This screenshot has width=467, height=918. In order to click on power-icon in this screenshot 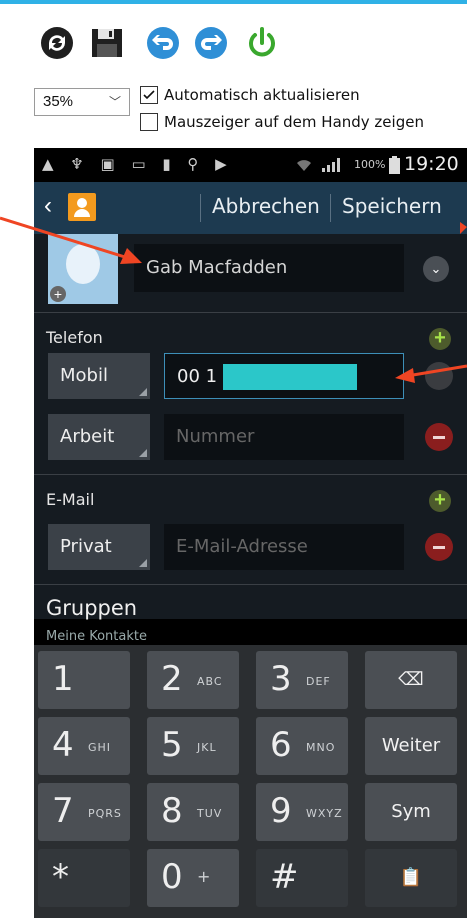, I will do `click(262, 43)`.